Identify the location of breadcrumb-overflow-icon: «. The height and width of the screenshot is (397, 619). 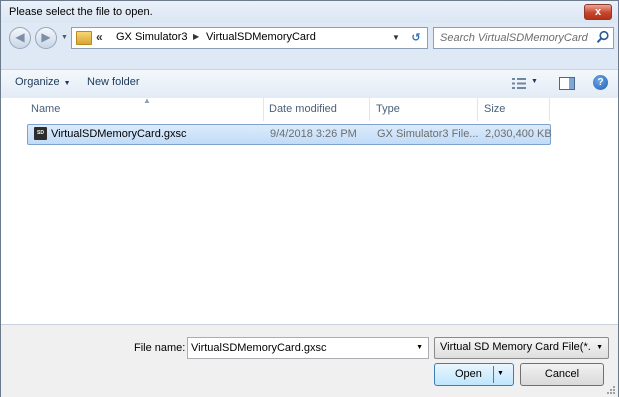
(99, 37).